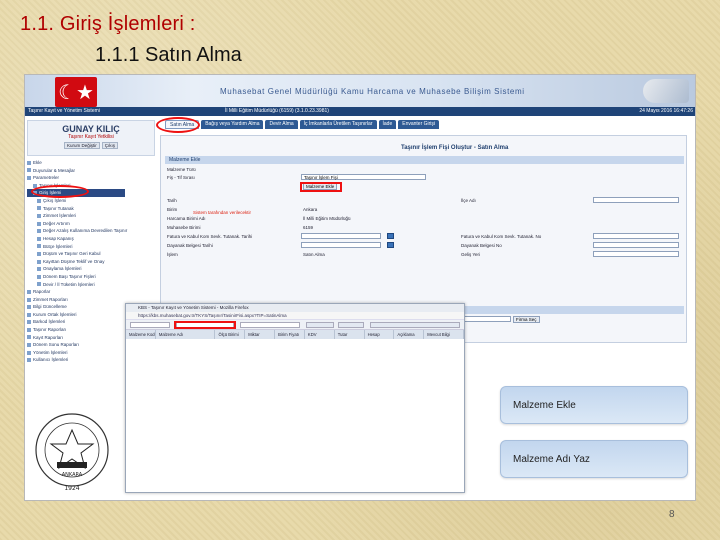 The image size is (720, 540). Describe the element at coordinates (76, 178) in the screenshot. I see `sidebar-item: Parametreler` at that location.